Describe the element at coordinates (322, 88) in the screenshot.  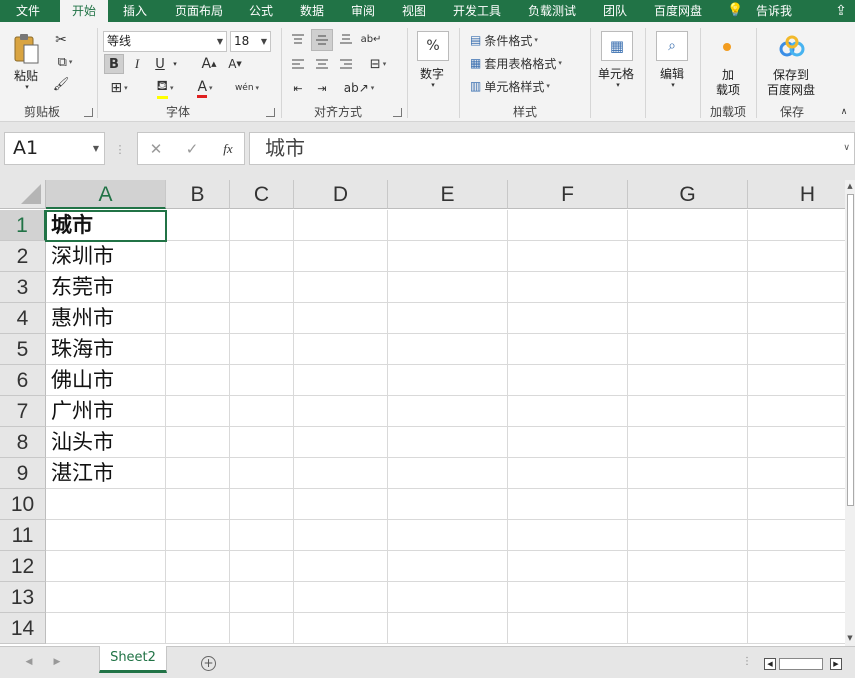
I see `increase-indent-button: ⇥` at that location.